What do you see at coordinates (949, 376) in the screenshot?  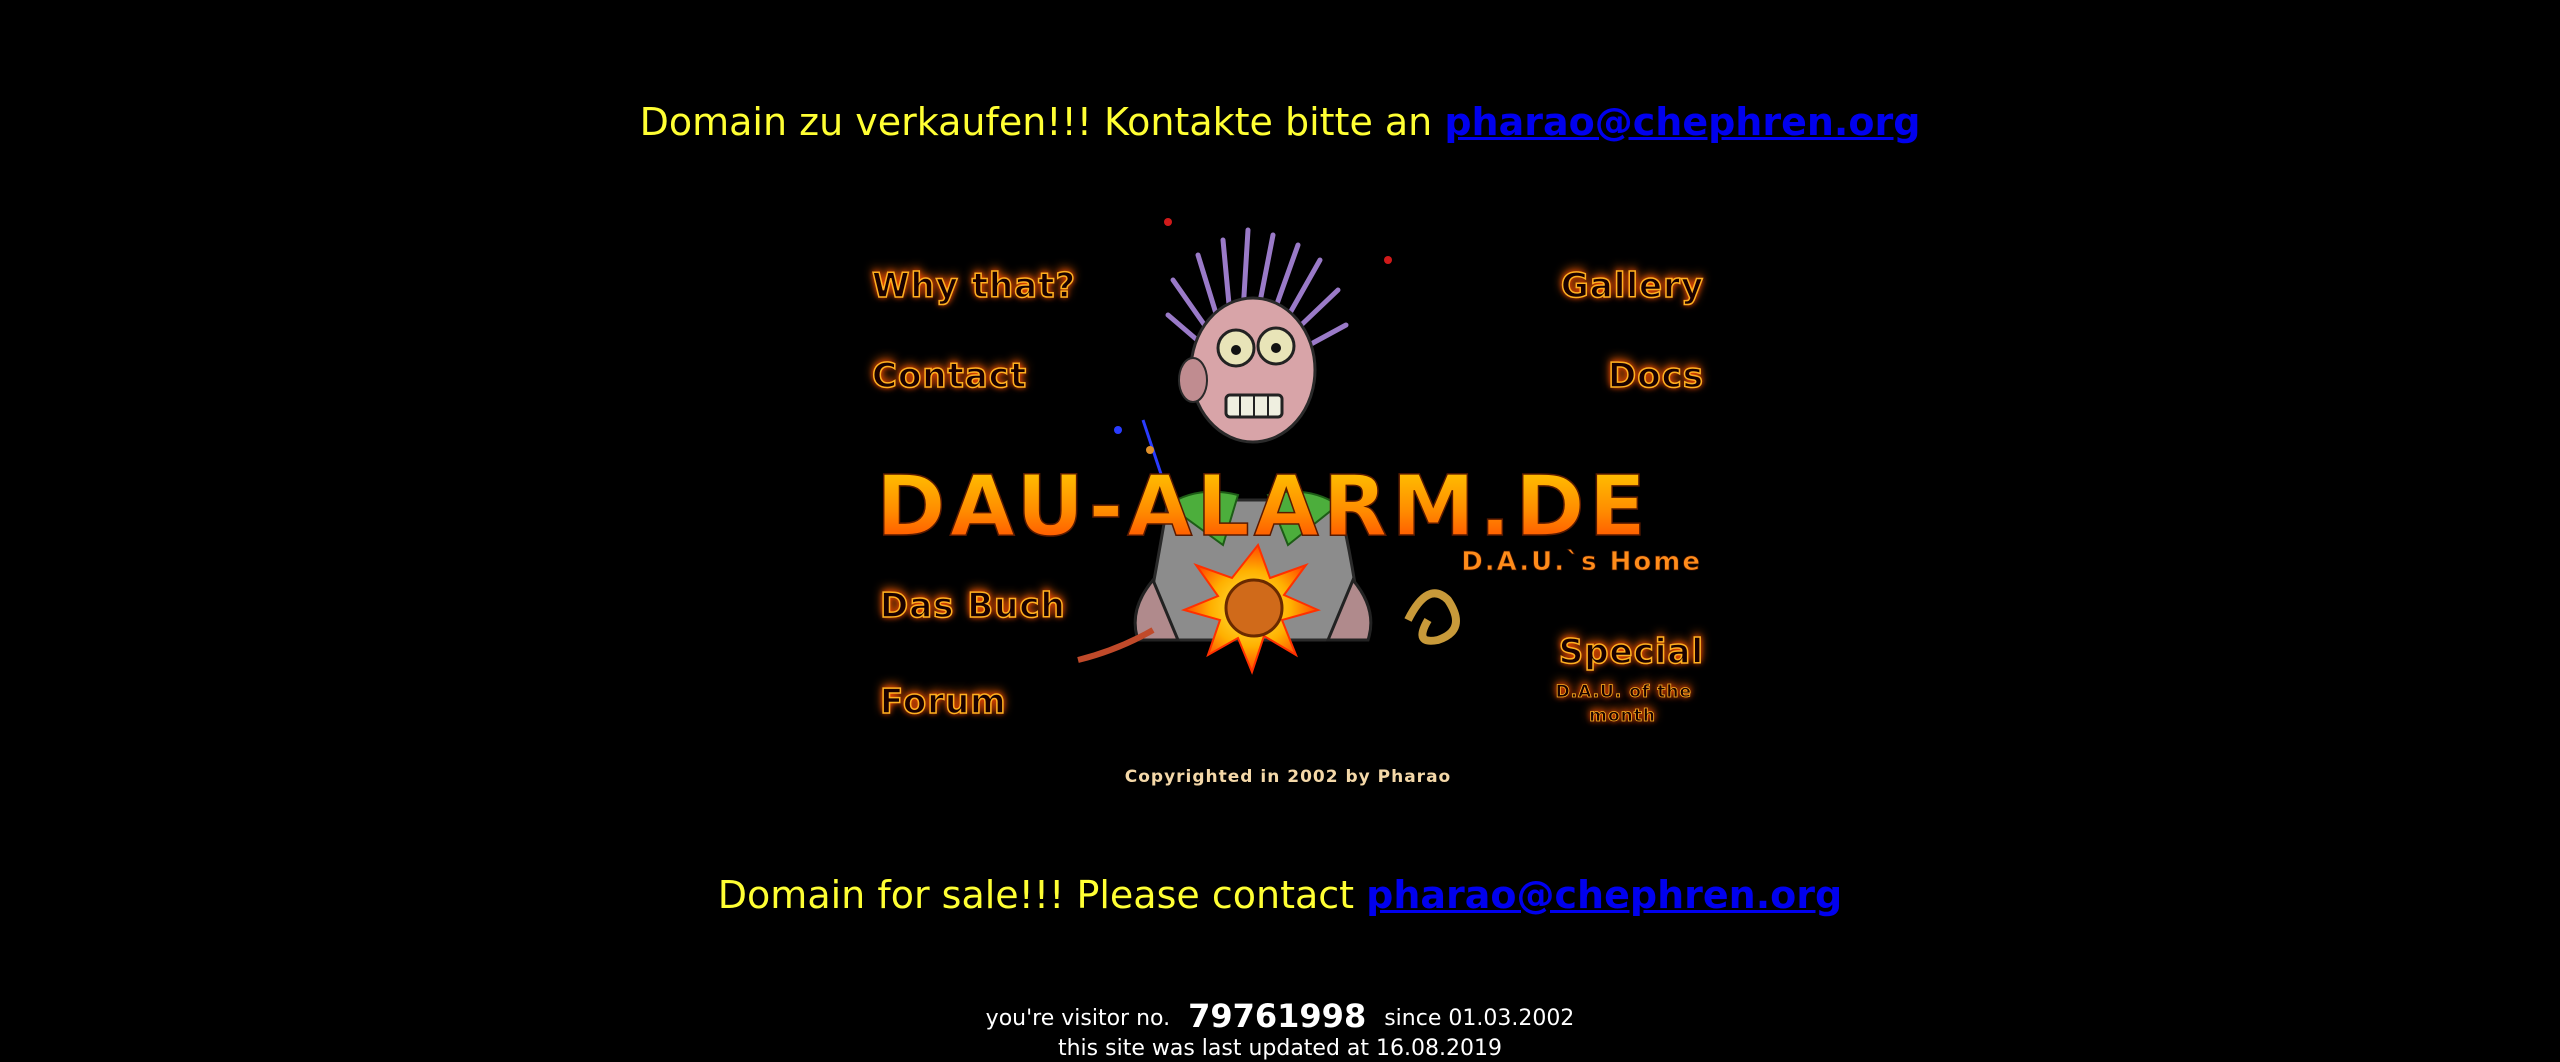 I see `nav-contact-label: Contact` at bounding box center [949, 376].